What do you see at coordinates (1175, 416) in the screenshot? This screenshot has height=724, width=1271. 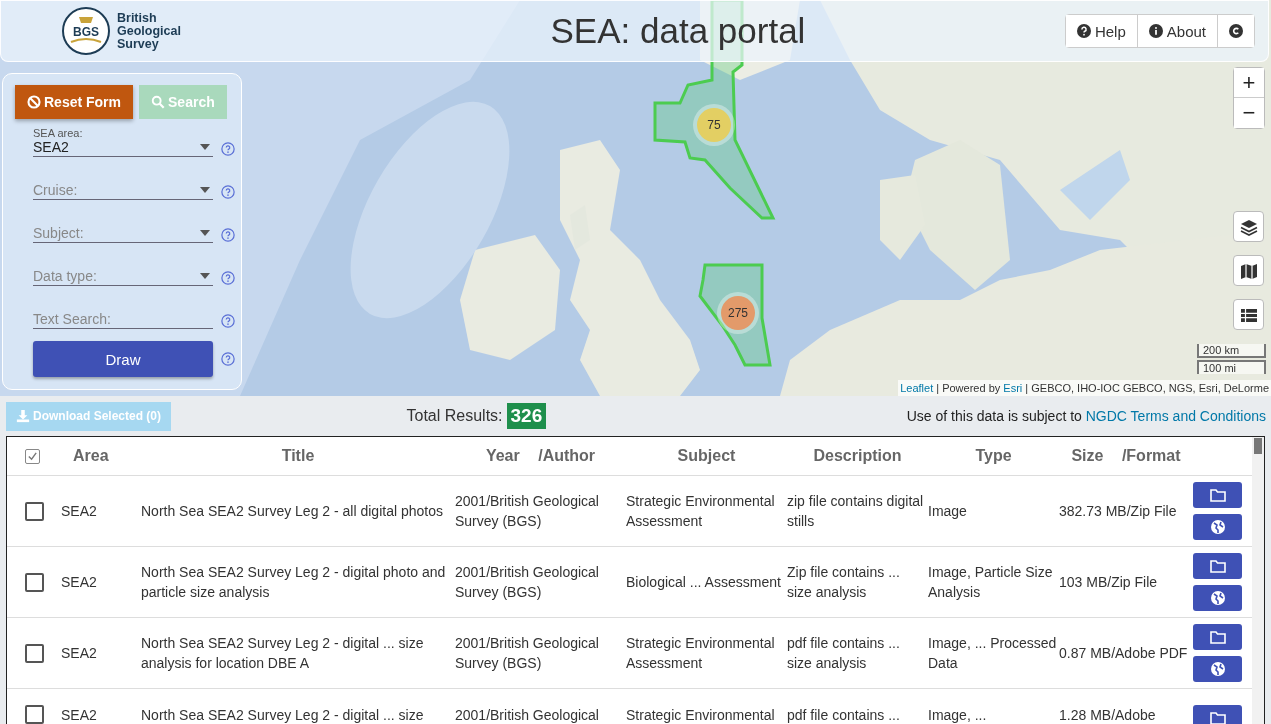 I see `terms-link: NGDC Terms and Conditions` at bounding box center [1175, 416].